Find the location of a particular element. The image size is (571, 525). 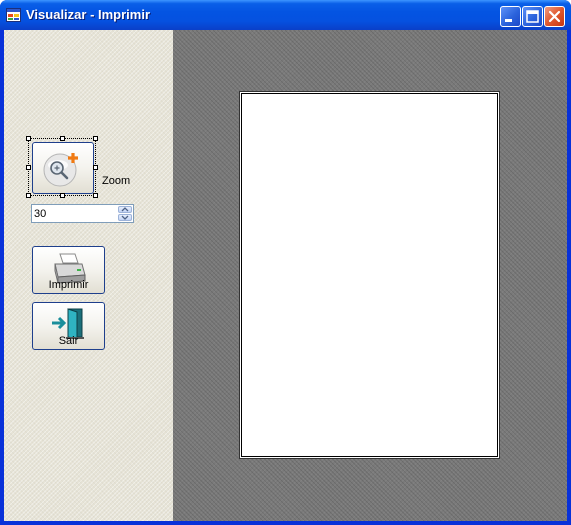

close-button is located at coordinates (554, 16).